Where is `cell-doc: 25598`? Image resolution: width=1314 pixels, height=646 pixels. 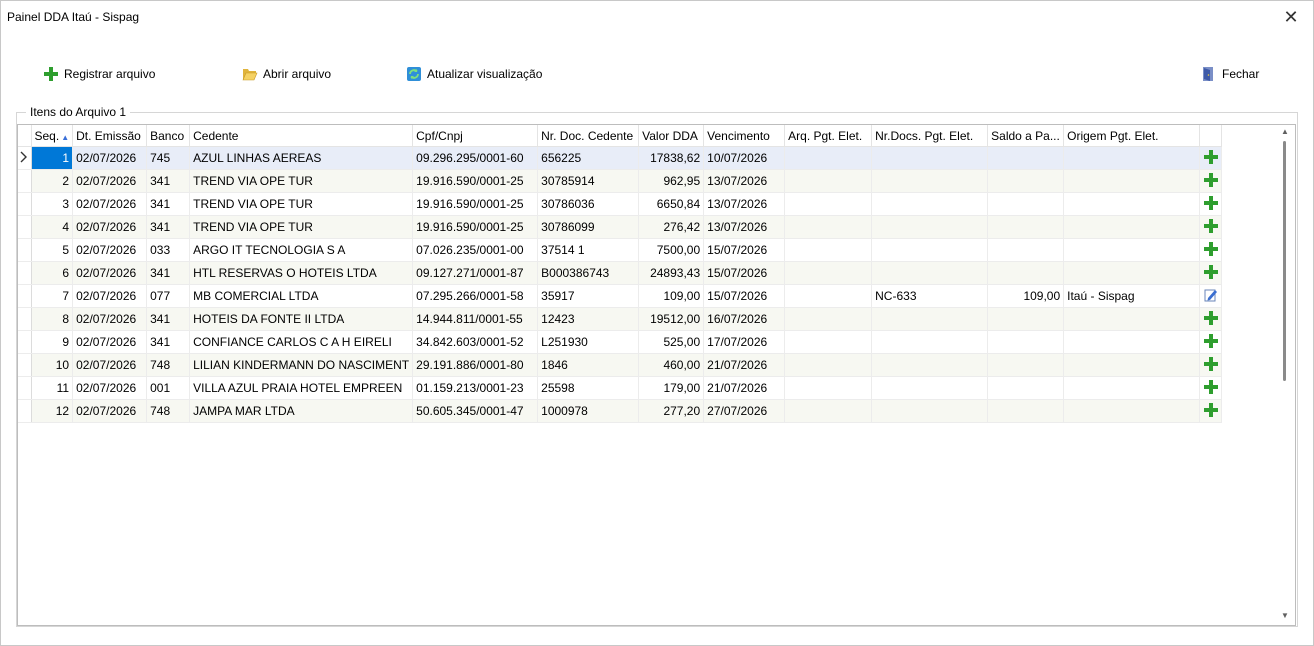
cell-doc: 25598 is located at coordinates (588, 388).